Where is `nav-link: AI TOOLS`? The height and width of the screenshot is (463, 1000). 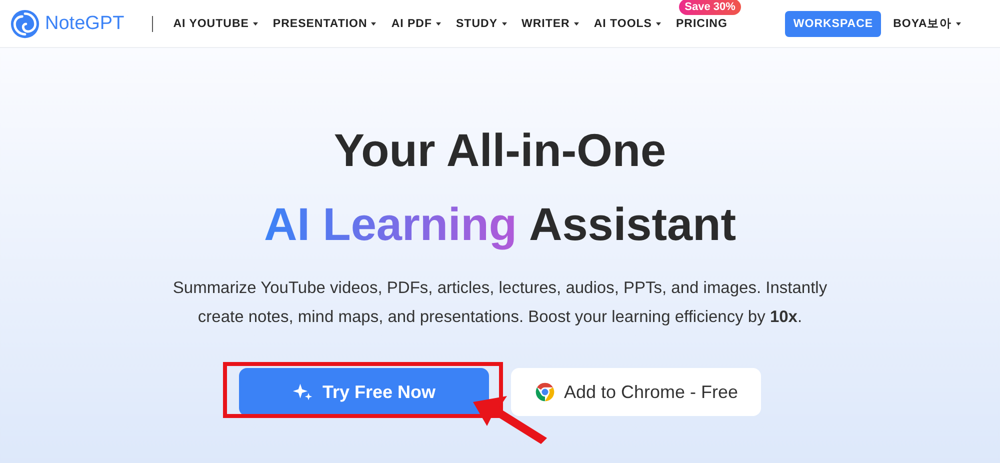 nav-link: AI TOOLS is located at coordinates (627, 24).